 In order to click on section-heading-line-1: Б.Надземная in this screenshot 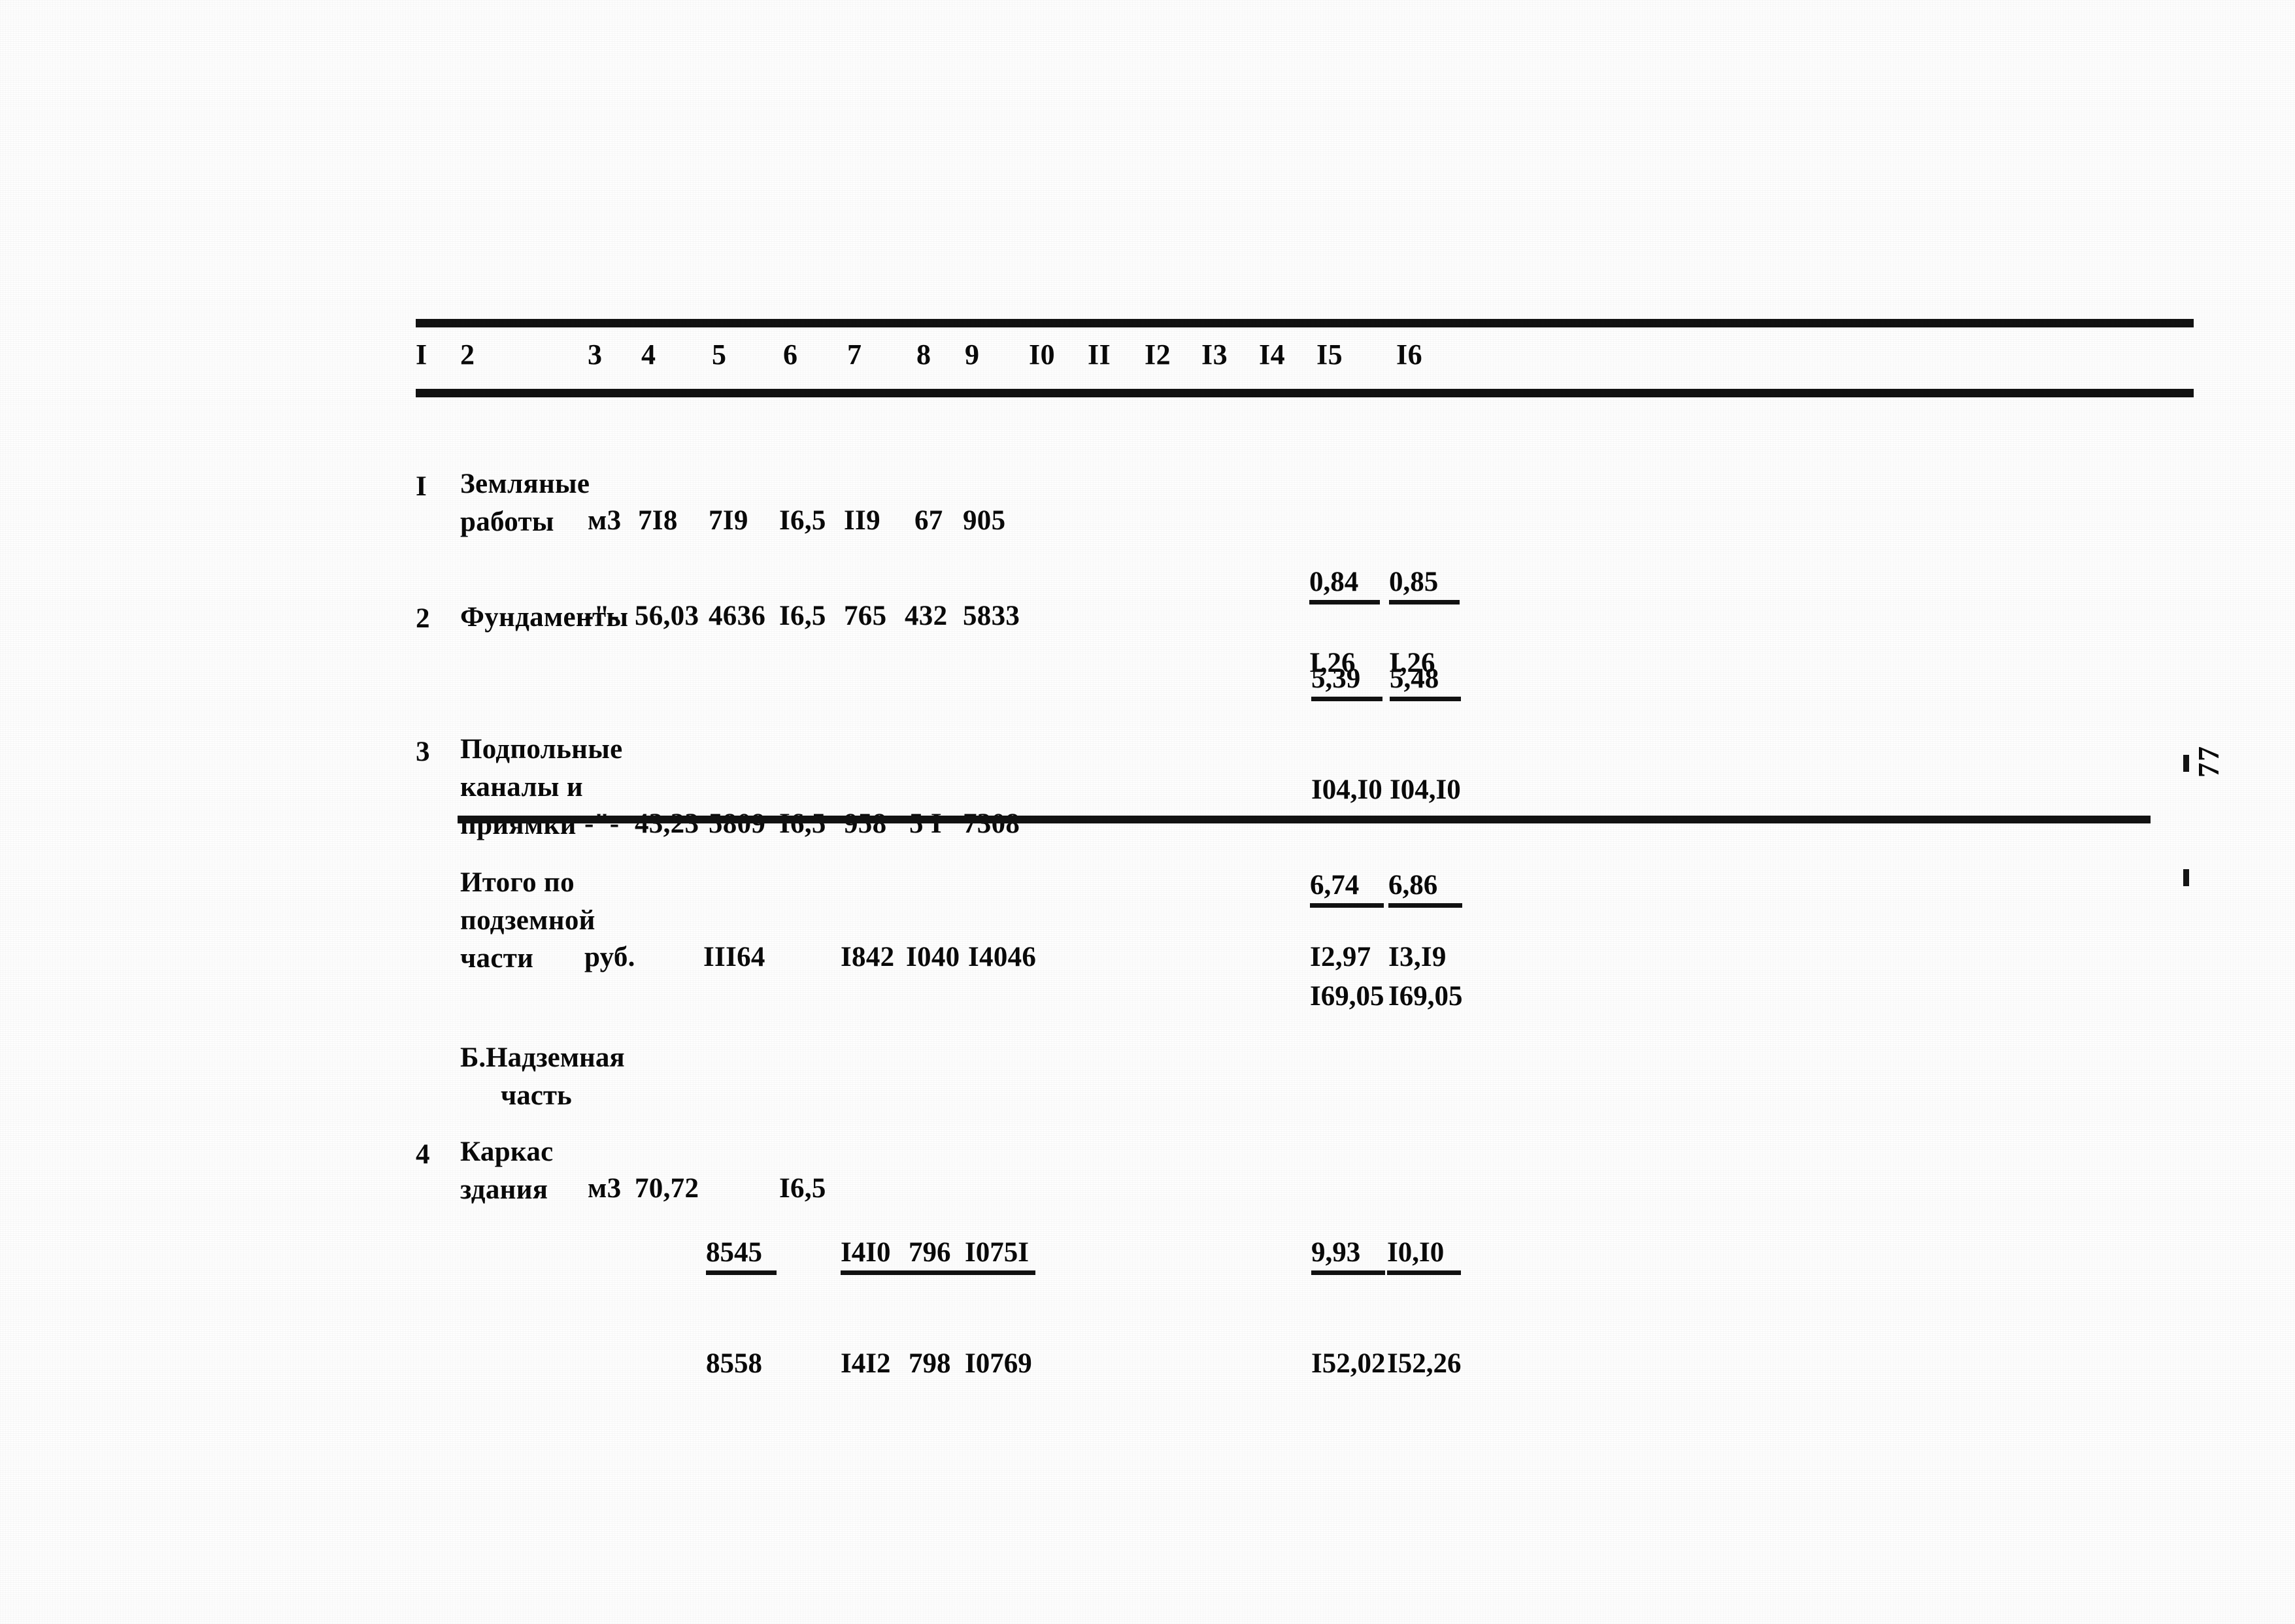, I will do `click(542, 1057)`.